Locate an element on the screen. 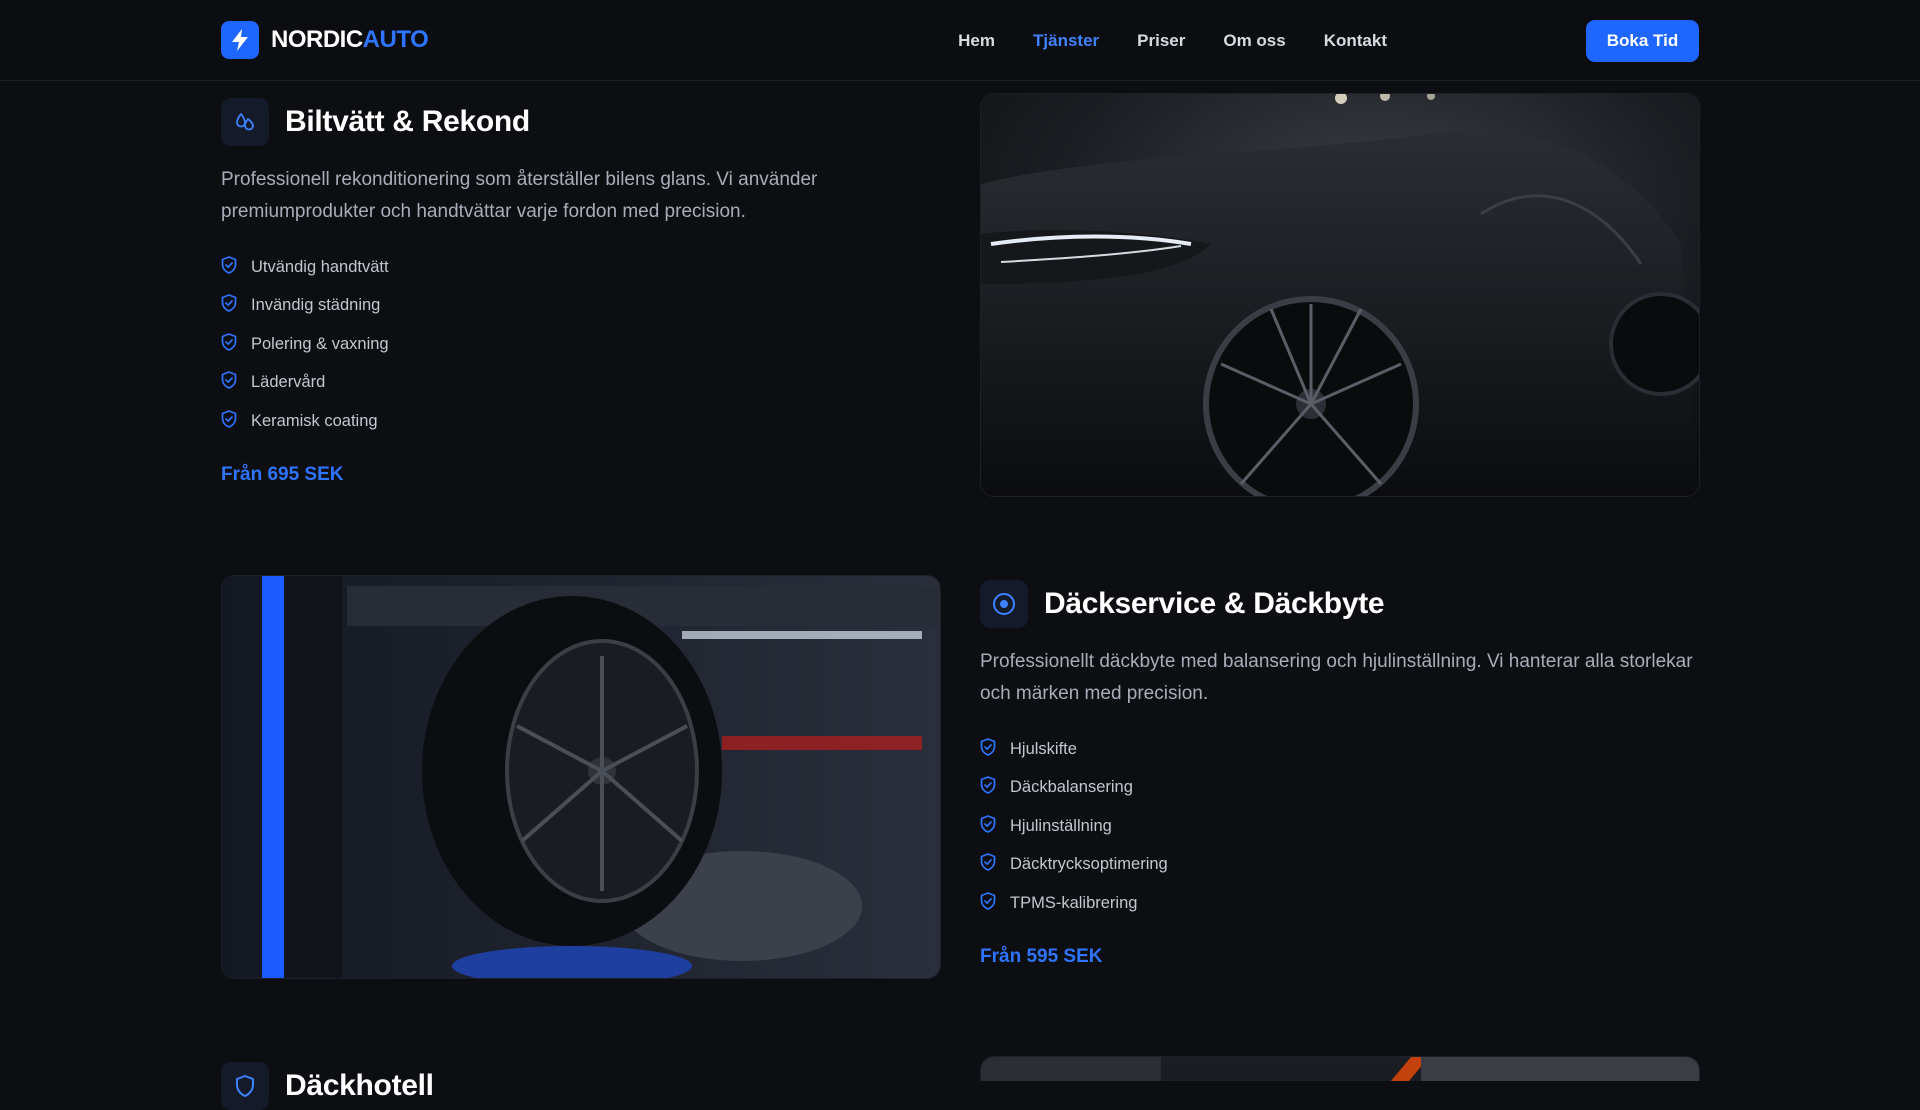 This screenshot has height=1110, width=1920. list-item: Däcktrycksoptimering is located at coordinates (1074, 865).